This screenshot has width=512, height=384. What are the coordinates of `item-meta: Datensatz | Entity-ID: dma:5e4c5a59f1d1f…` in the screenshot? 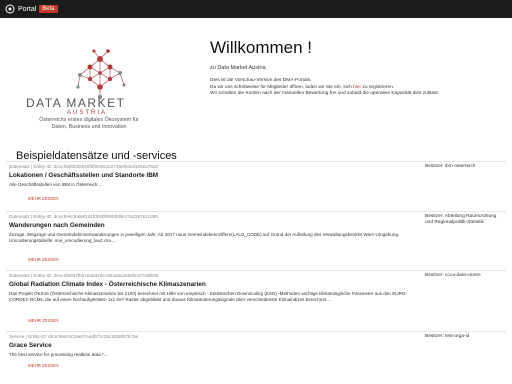 It's located at (83, 216).